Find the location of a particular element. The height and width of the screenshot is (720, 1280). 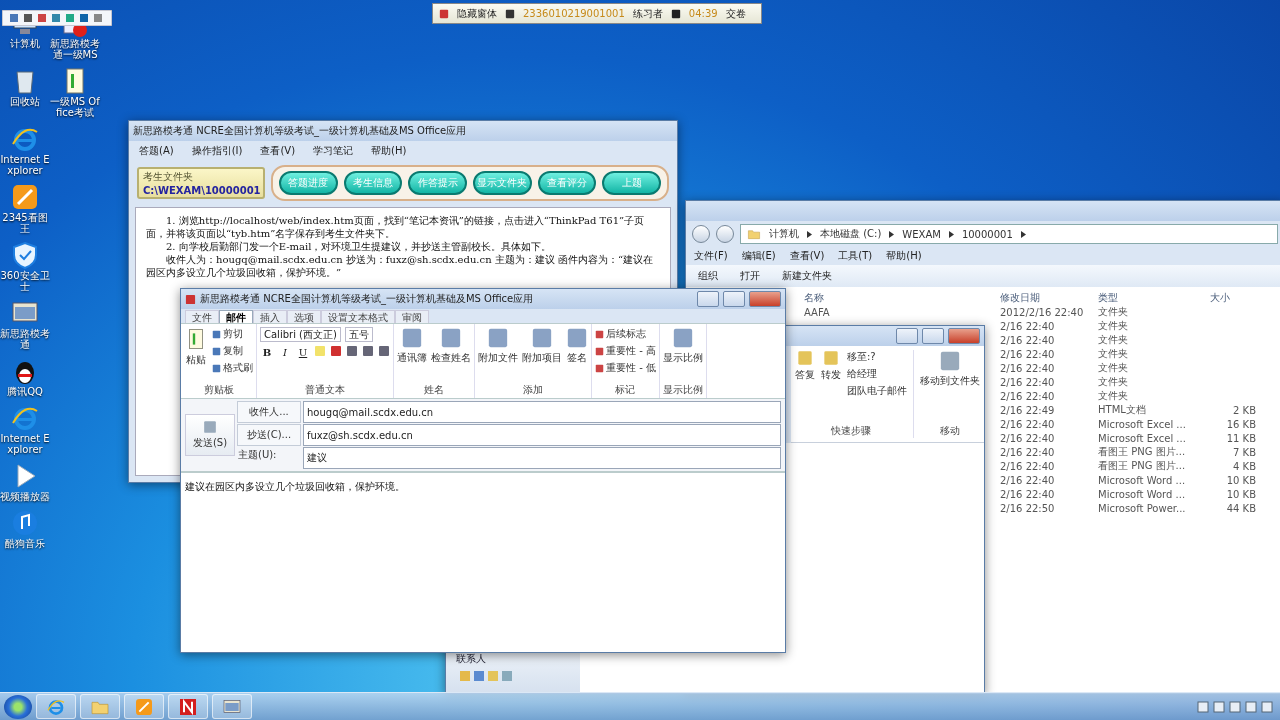

folder-caption: 考生文件夹 is located at coordinates (168, 177).